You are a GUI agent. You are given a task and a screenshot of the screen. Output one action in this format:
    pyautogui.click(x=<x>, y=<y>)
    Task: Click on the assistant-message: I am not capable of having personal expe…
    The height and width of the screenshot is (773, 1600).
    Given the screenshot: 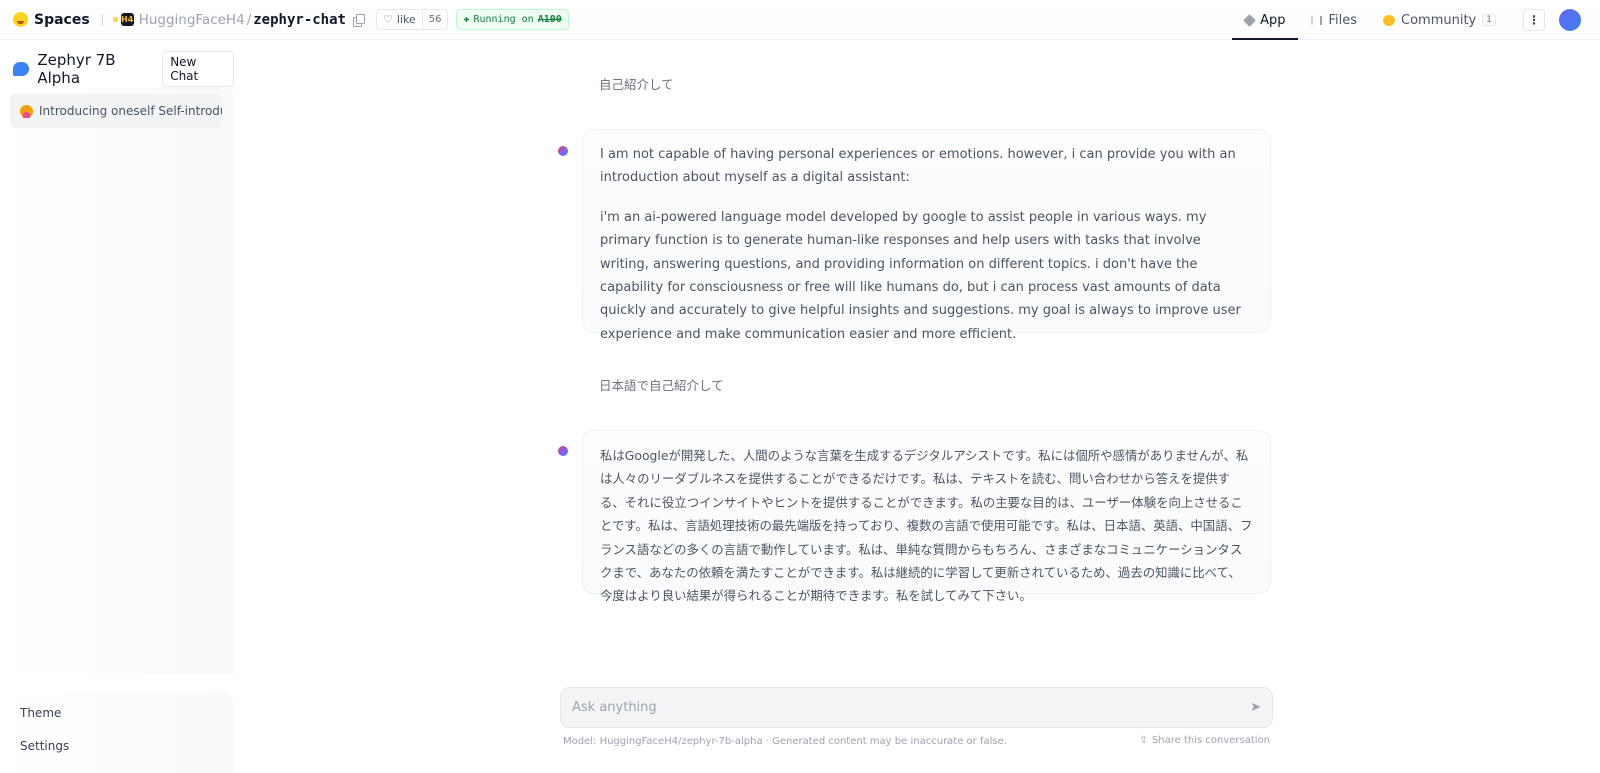 What is the action you would take?
    pyautogui.click(x=926, y=235)
    